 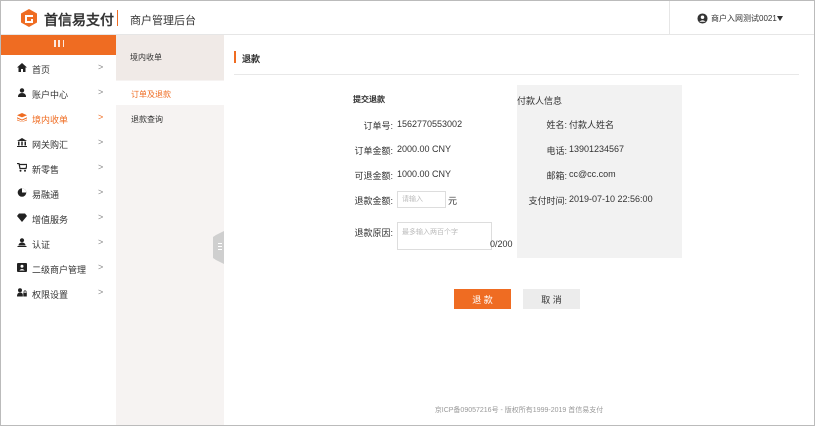 I want to click on currency-unit: 元, so click(x=453, y=201).